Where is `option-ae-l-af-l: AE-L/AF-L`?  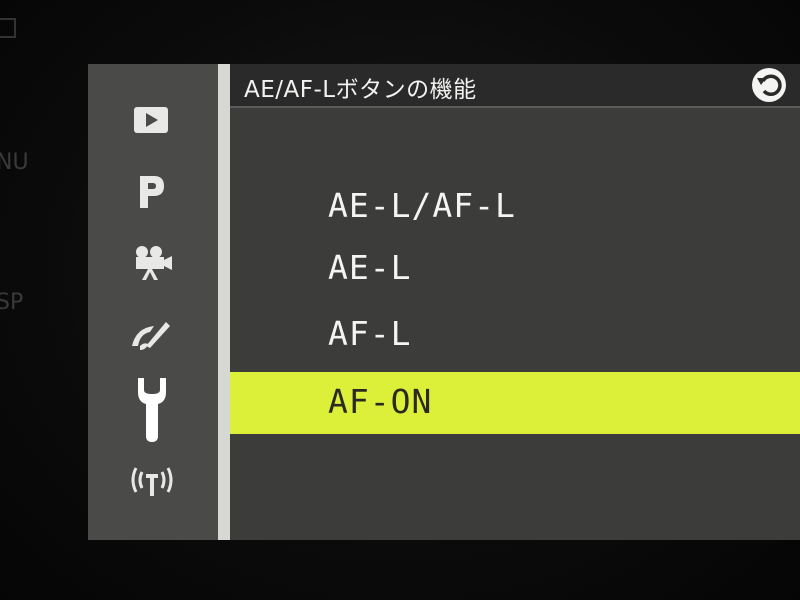 option-ae-l-af-l: AE-L/AF-L is located at coordinates (515, 206).